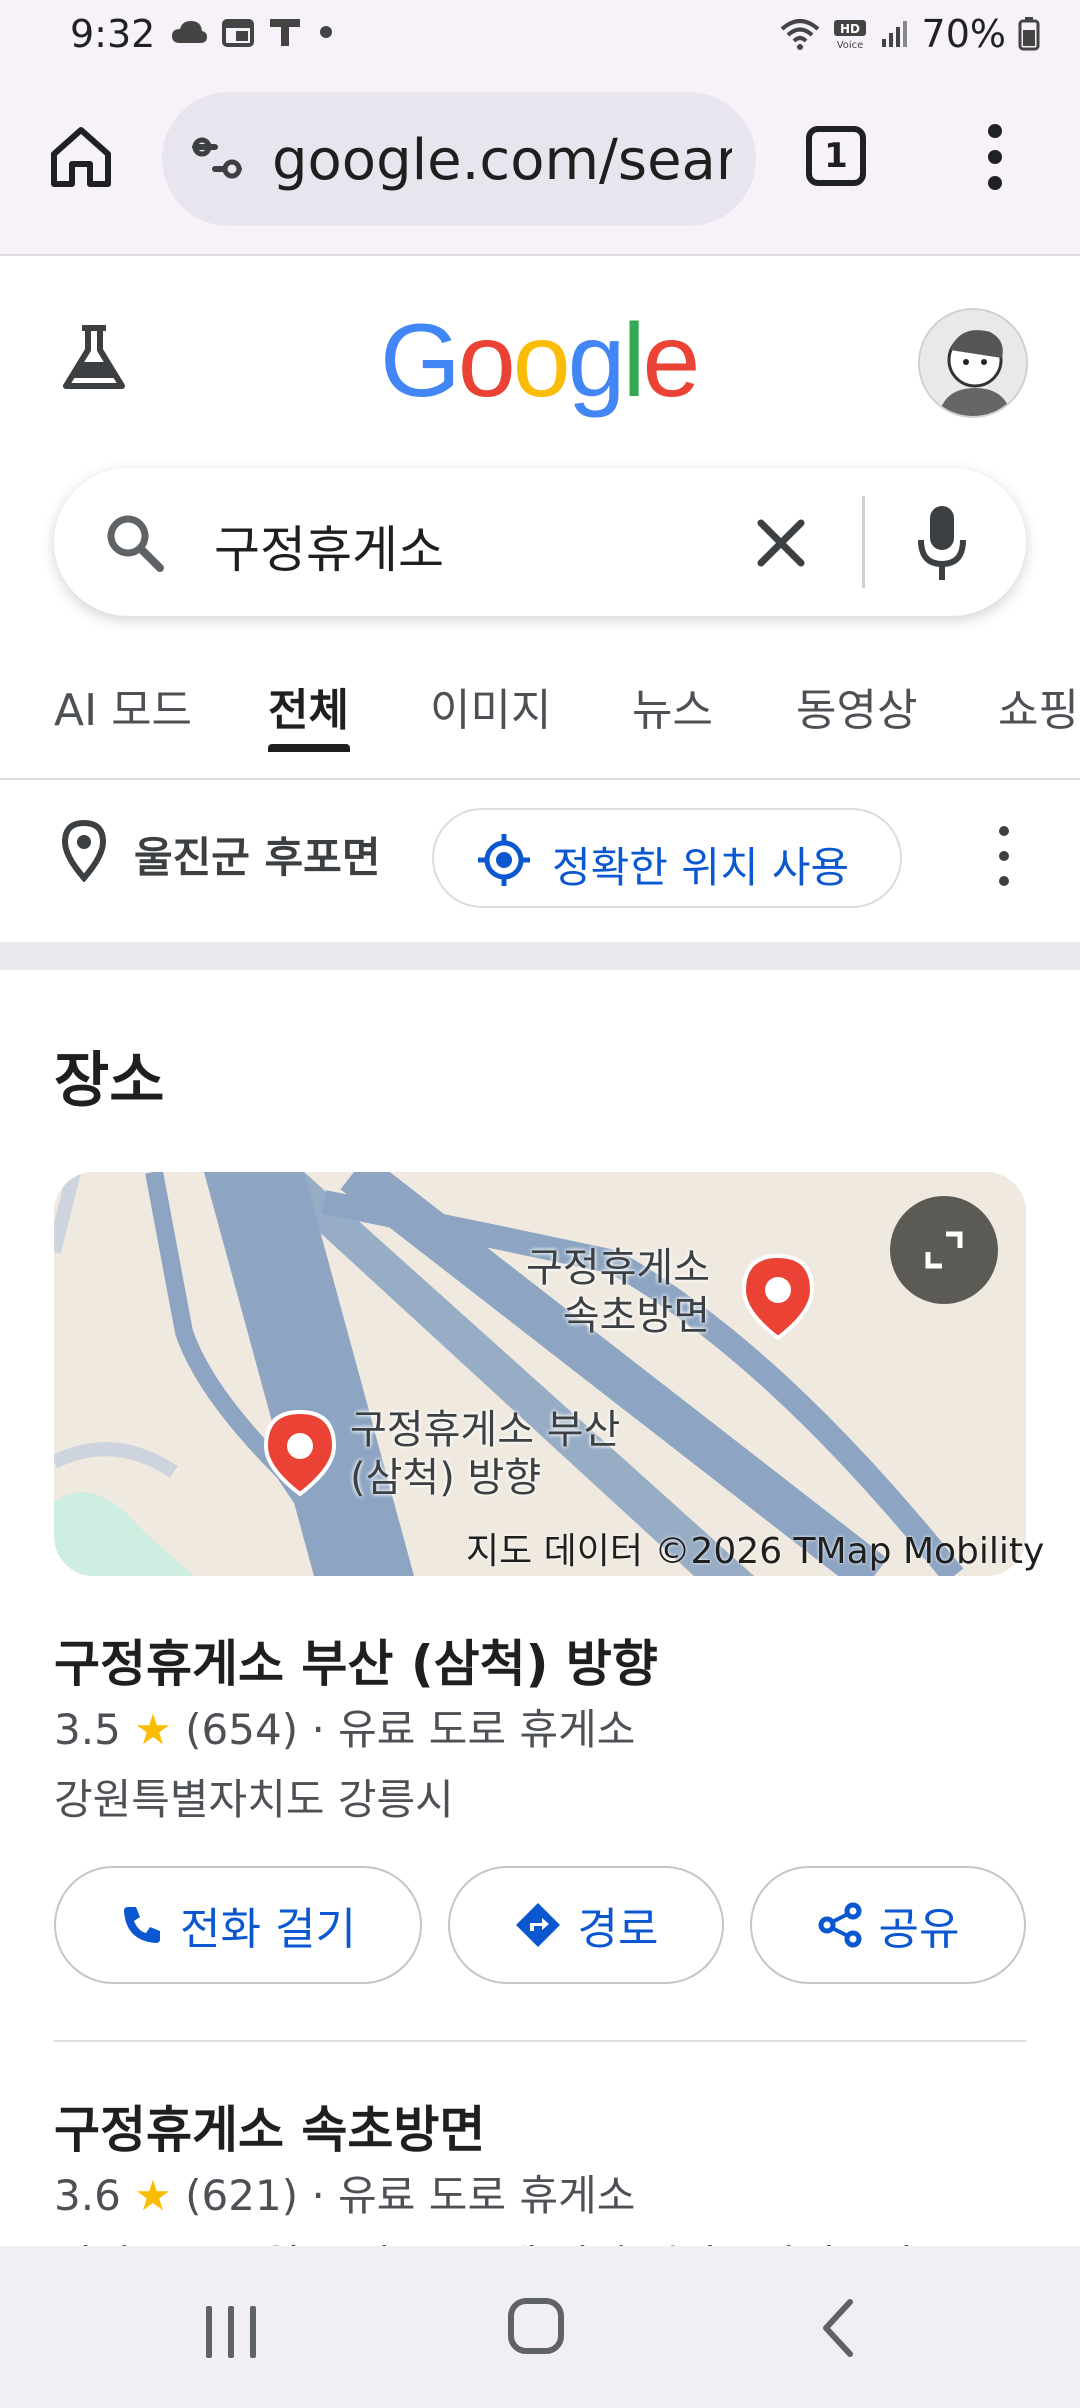 The width and height of the screenshot is (1080, 2408). What do you see at coordinates (1004, 856) in the screenshot?
I see `location-more-button` at bounding box center [1004, 856].